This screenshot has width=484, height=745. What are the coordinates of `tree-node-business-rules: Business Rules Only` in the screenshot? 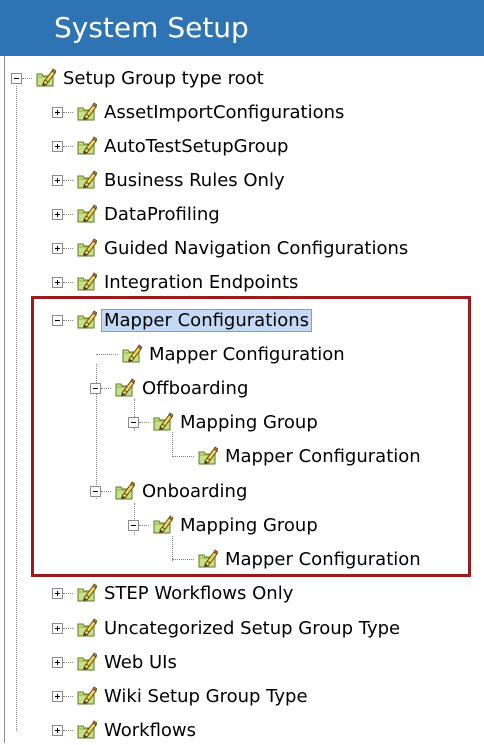 It's located at (170, 180).